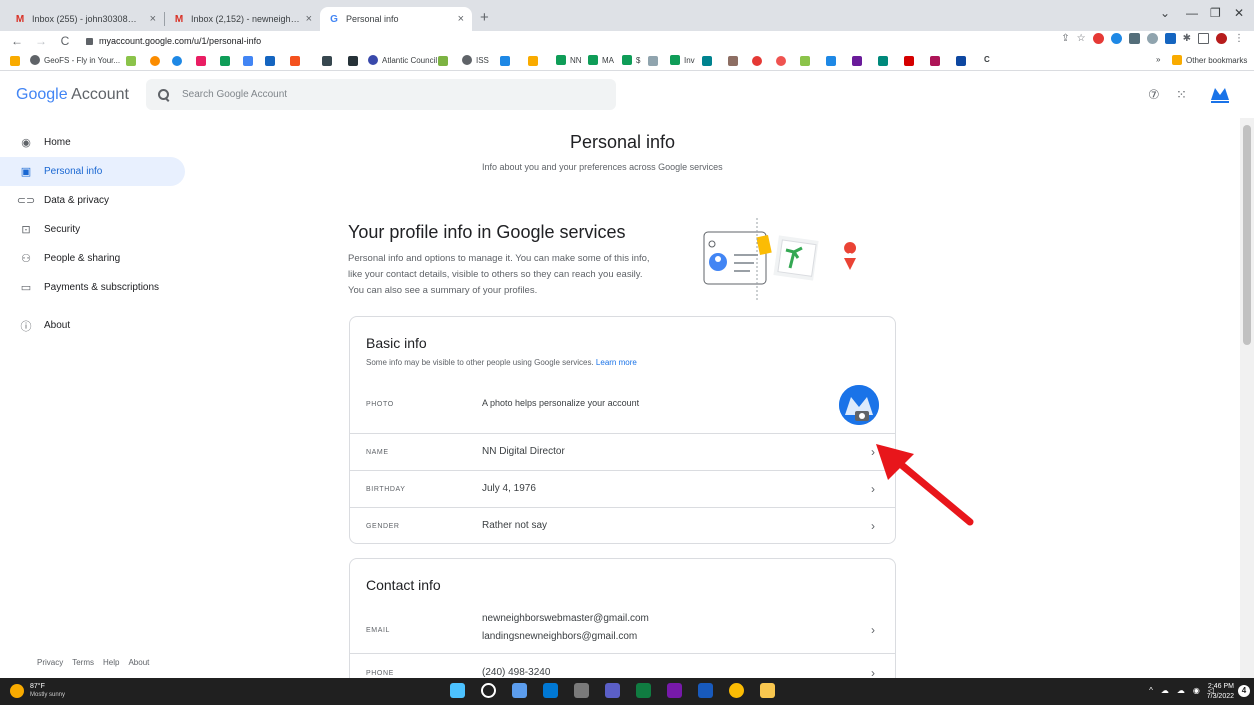 The width and height of the screenshot is (1254, 705). Describe the element at coordinates (1203, 38) in the screenshot. I see `side-panel-icon` at that location.